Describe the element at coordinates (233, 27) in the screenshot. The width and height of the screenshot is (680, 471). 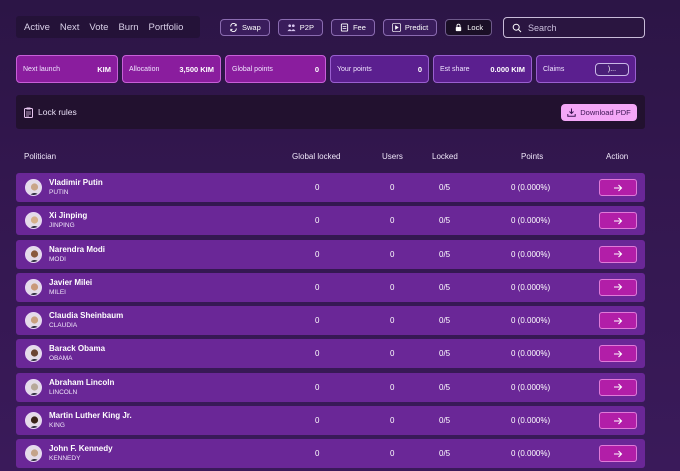
I see `swap-icon` at that location.